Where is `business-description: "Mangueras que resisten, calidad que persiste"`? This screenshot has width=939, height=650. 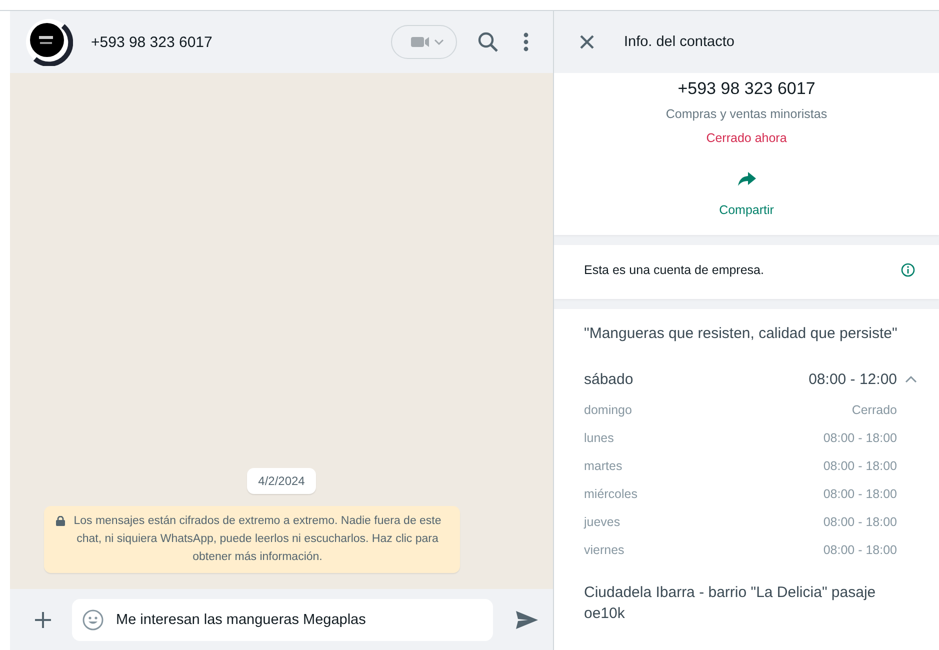
business-description: "Mangueras que resisten, calidad que persiste" is located at coordinates (741, 333).